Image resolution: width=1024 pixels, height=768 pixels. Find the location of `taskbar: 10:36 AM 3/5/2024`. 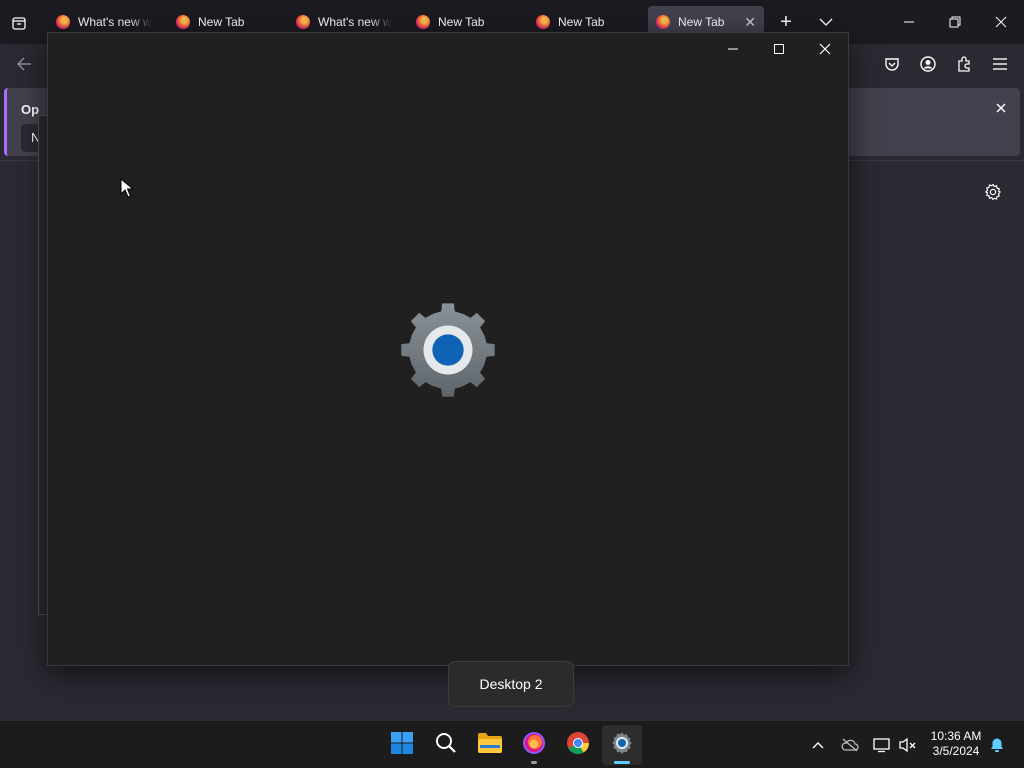

taskbar: 10:36 AM 3/5/2024 is located at coordinates (512, 744).